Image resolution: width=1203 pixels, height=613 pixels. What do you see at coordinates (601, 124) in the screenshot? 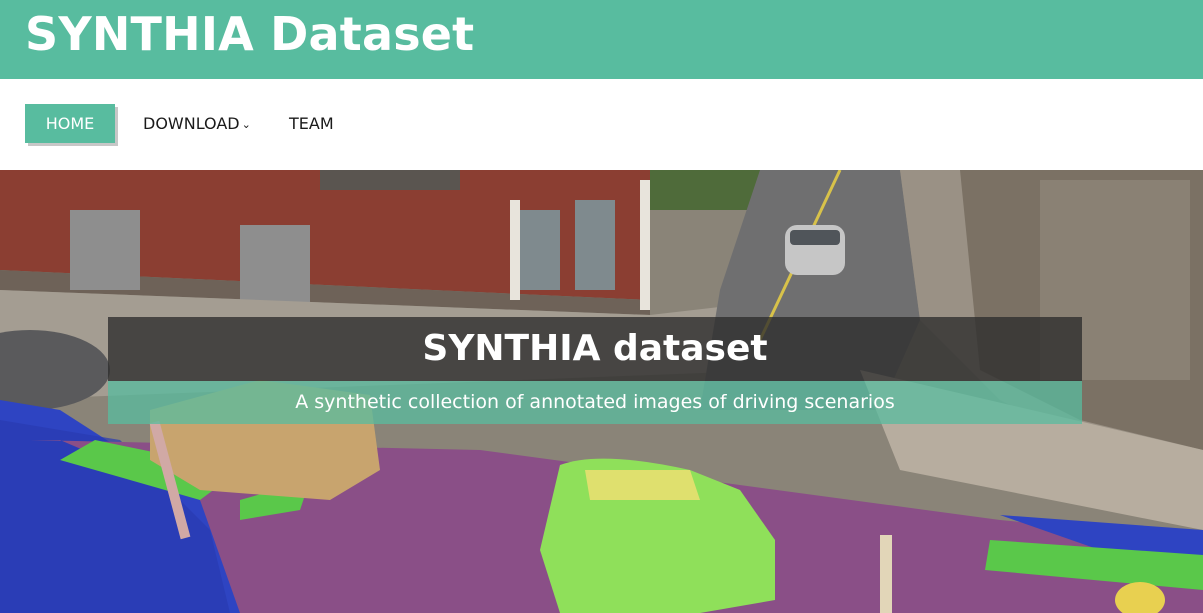
I see `main-nav: HOME DOWNLOAD ⌄ TEAM` at bounding box center [601, 124].